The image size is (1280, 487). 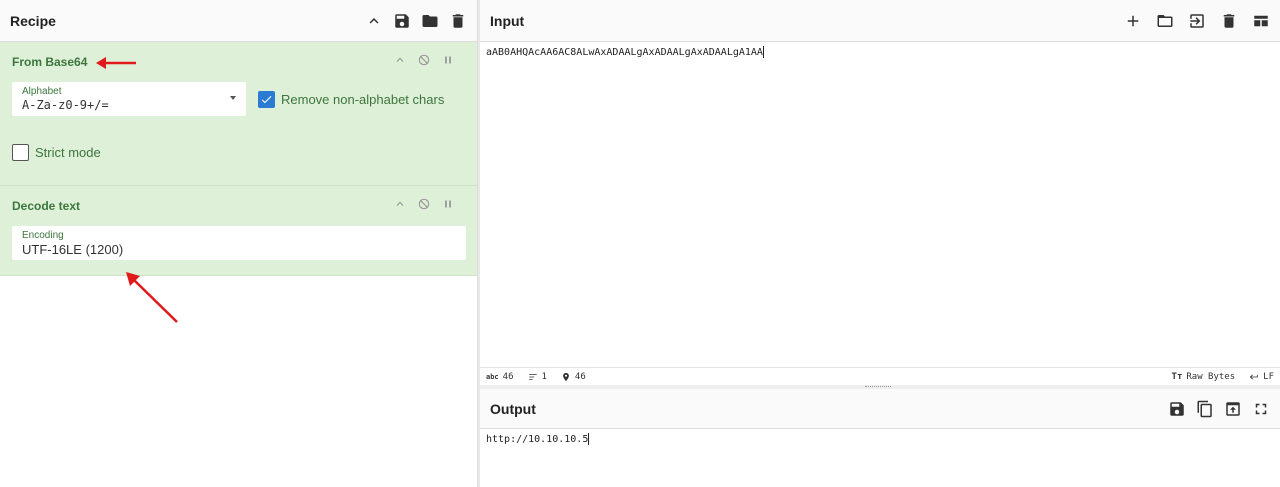 What do you see at coordinates (537, 377) in the screenshot?
I see `line-count: 1` at bounding box center [537, 377].